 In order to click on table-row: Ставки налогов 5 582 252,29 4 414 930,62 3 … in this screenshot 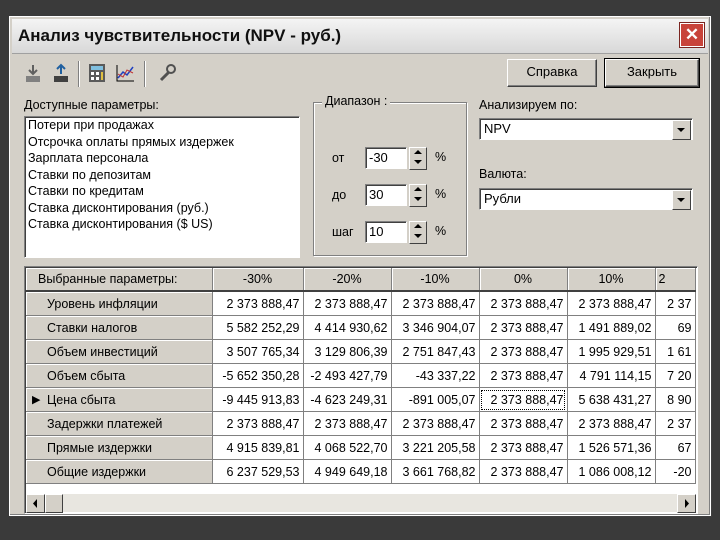, I will do `click(361, 327)`.